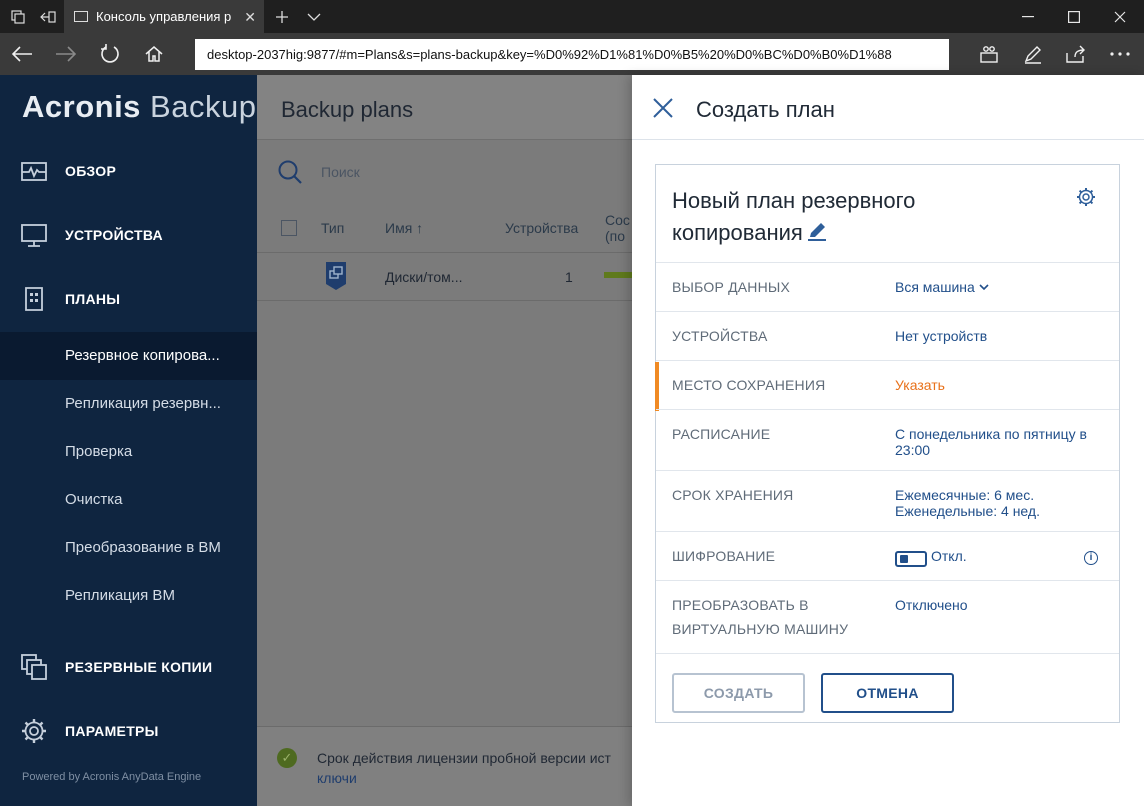 The height and width of the screenshot is (806, 1144). Describe the element at coordinates (336, 276) in the screenshot. I see `backup-plan-icon` at that location.